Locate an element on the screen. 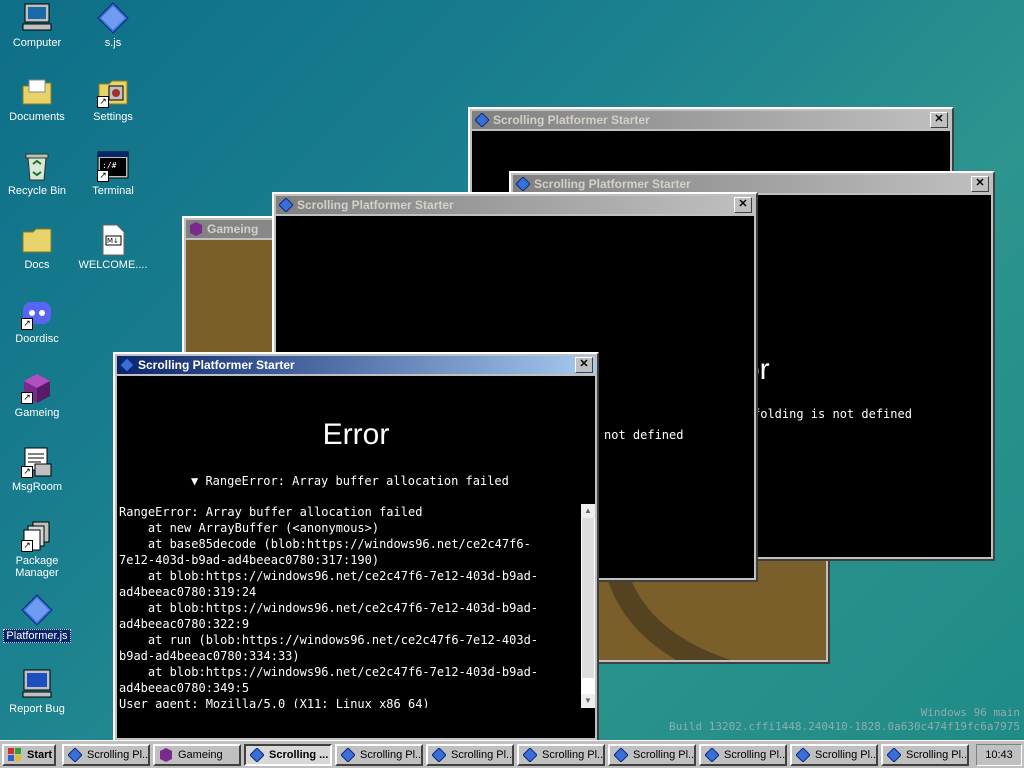  stack-trace-line: 7e12-403d-b9ad-ad4beeac0780:317:190) is located at coordinates (249, 560).